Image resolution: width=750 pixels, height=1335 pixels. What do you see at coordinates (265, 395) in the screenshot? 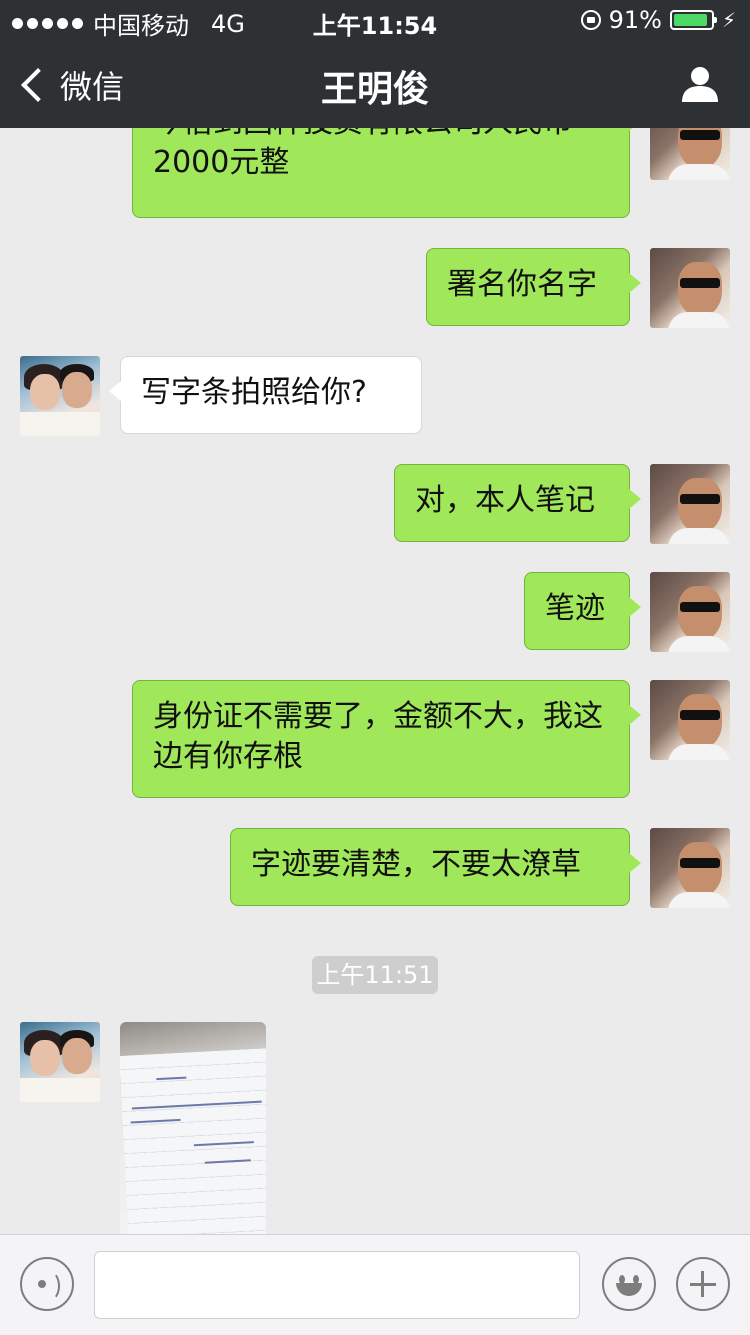
I see `message-bubble: 写字条拍照给你?` at bounding box center [265, 395].